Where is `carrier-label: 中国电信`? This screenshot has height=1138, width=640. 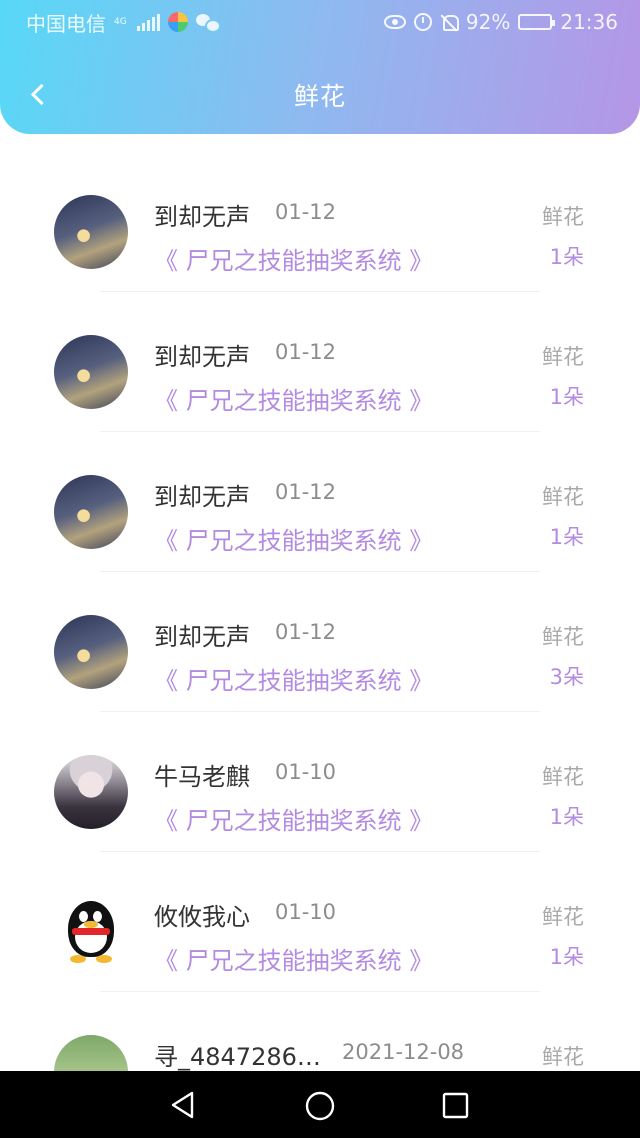
carrier-label: 中国电信 is located at coordinates (66, 23).